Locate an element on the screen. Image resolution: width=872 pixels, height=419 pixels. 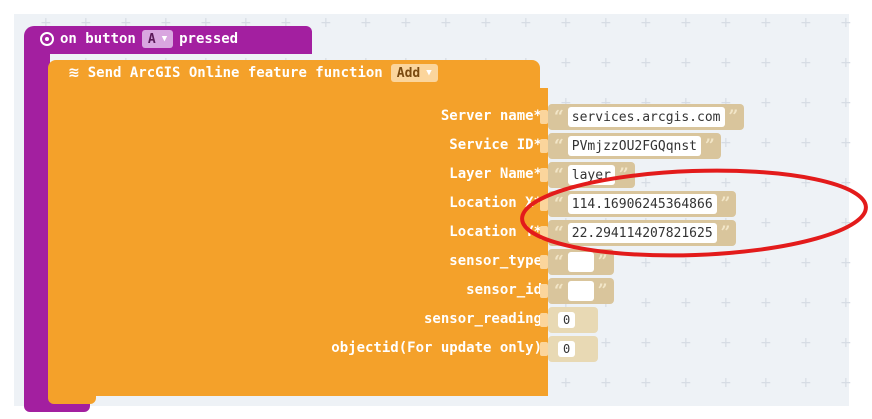
text-block: “services.arcgis.com” is located at coordinates (646, 117).